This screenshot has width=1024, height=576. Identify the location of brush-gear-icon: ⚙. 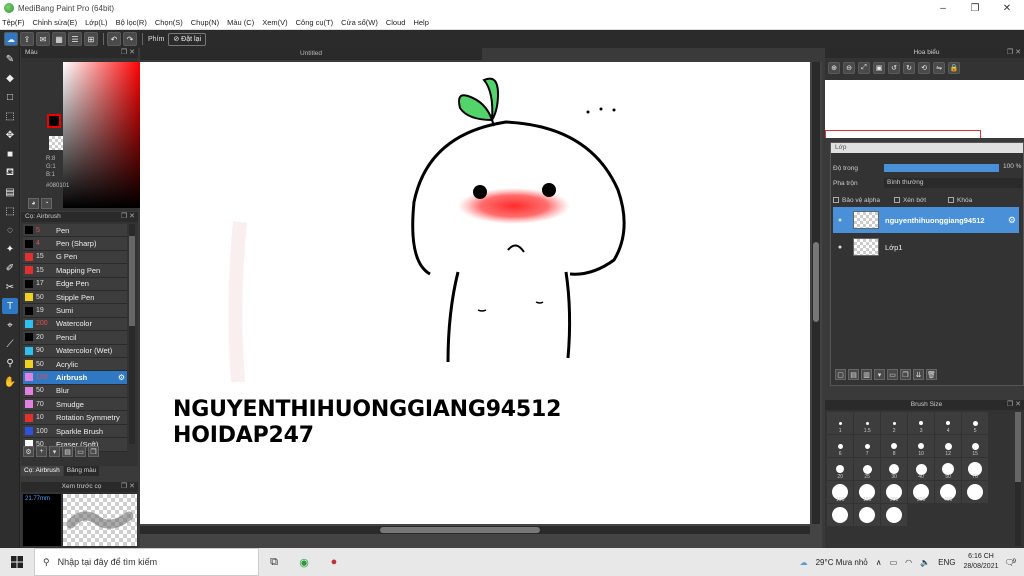
(121, 377).